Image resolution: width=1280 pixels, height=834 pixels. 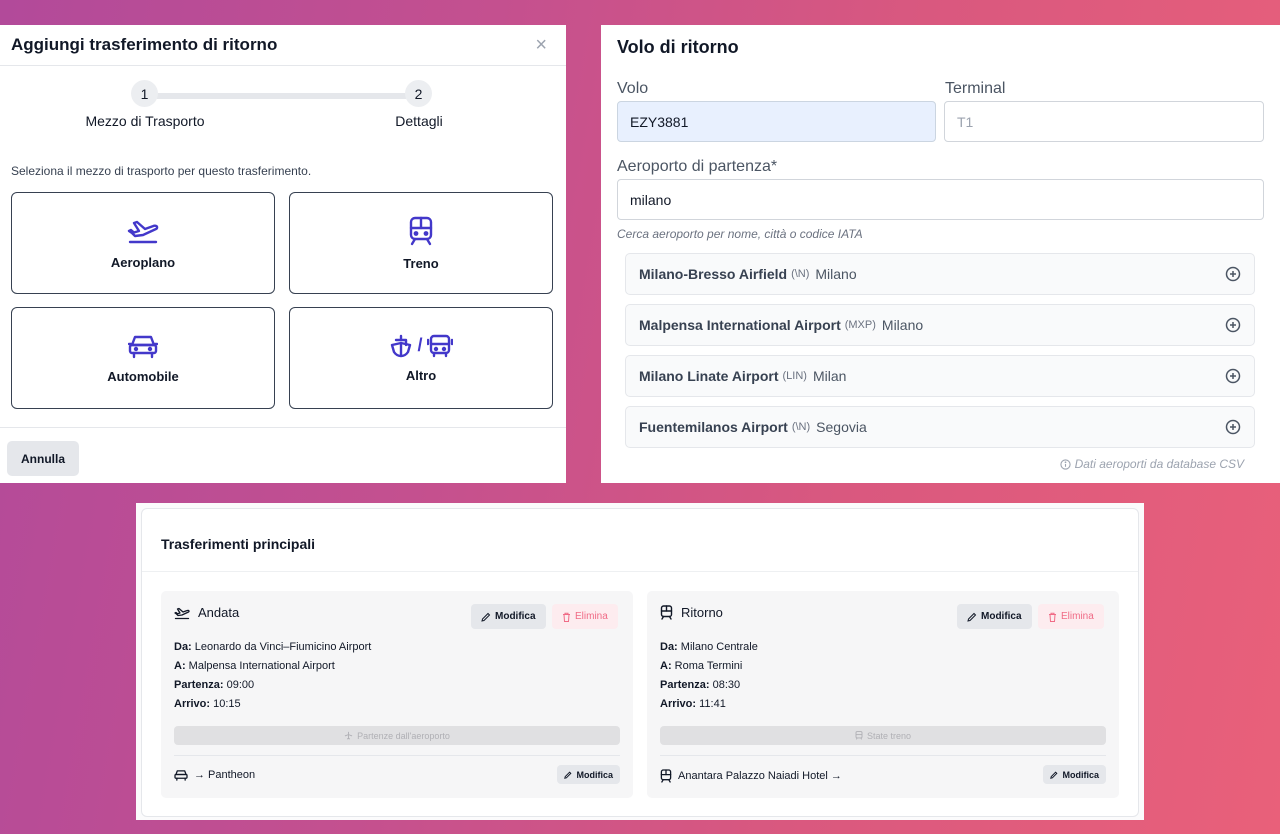 What do you see at coordinates (841, 427) in the screenshot?
I see `airport-city: Segovia` at bounding box center [841, 427].